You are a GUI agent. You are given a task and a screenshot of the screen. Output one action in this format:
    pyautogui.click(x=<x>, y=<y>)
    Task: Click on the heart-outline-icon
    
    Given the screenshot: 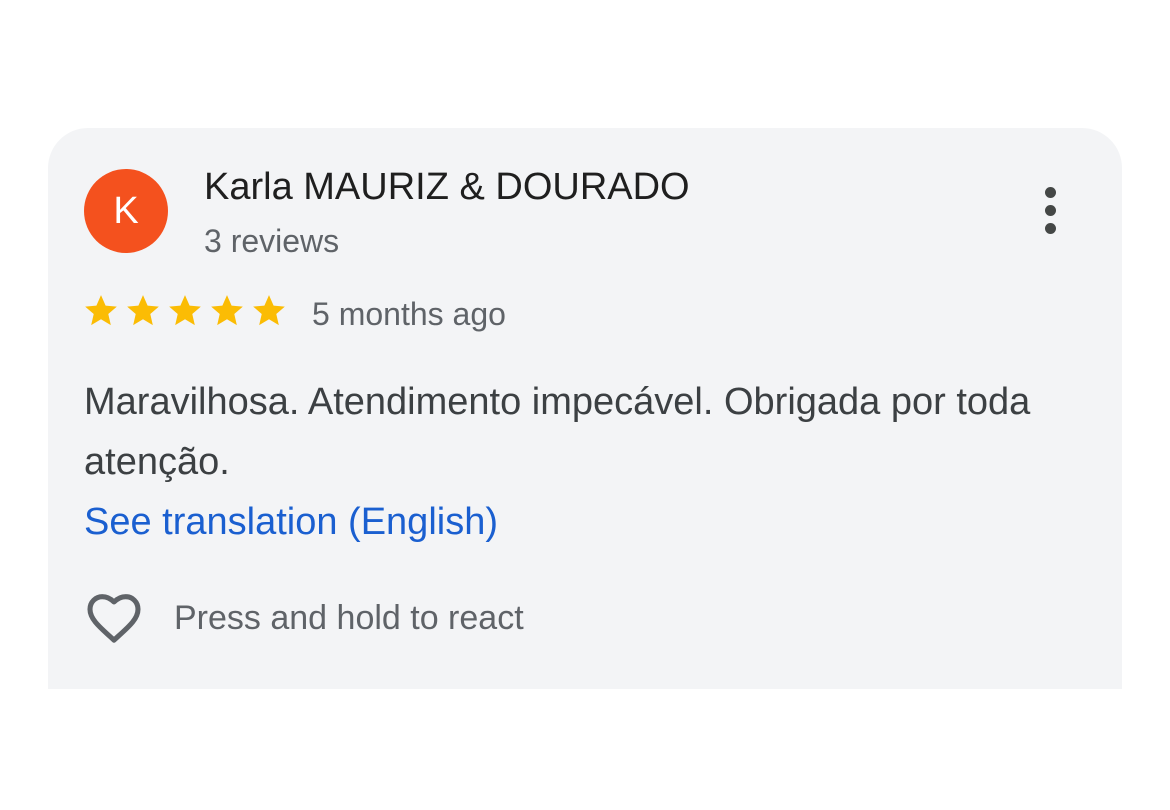 What is the action you would take?
    pyautogui.click(x=114, y=618)
    